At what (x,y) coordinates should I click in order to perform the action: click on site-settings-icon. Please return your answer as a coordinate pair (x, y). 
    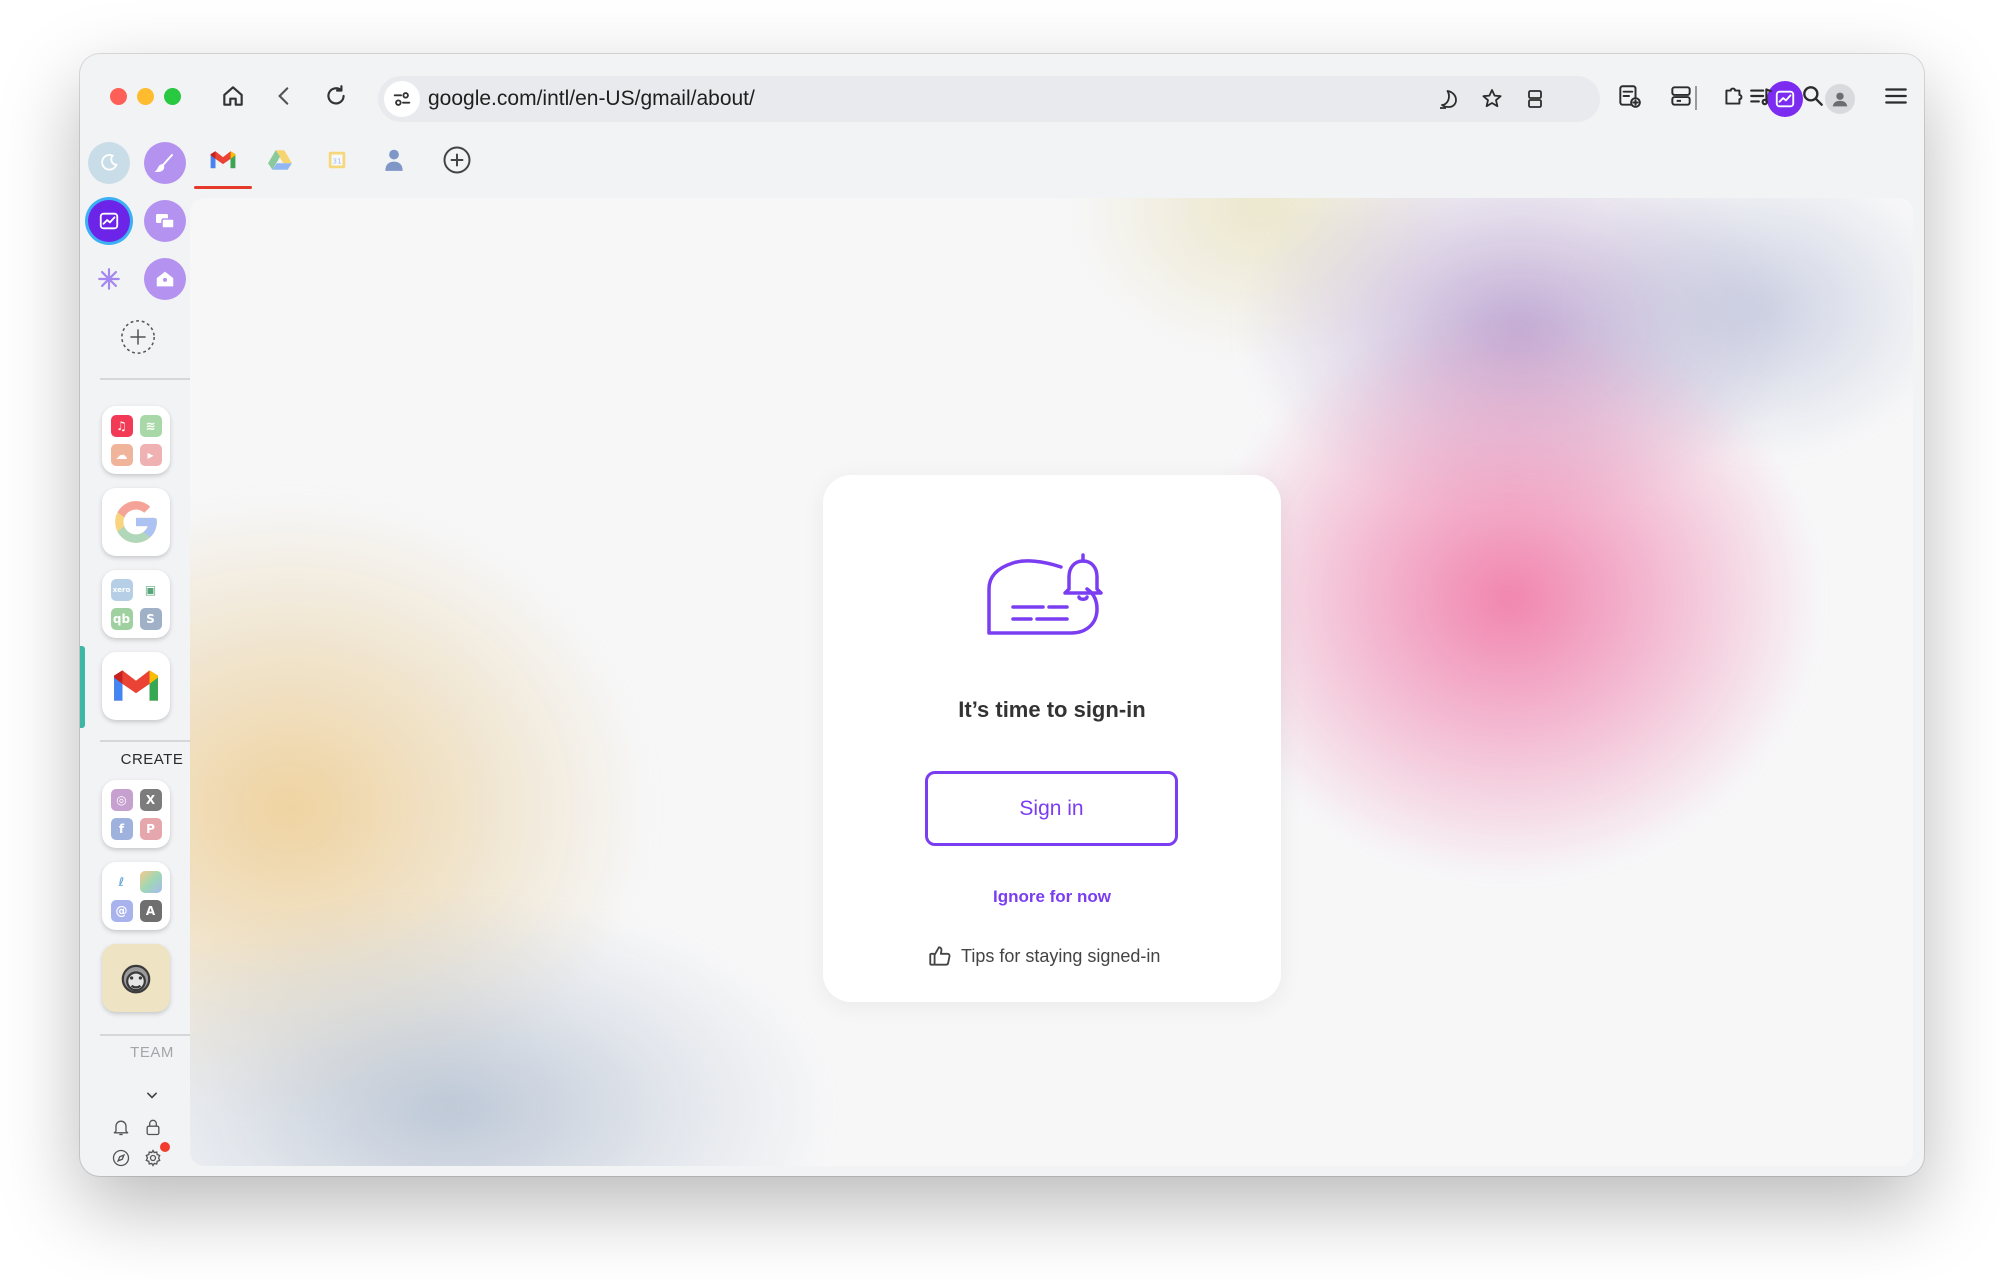
    Looking at the image, I should click on (402, 99).